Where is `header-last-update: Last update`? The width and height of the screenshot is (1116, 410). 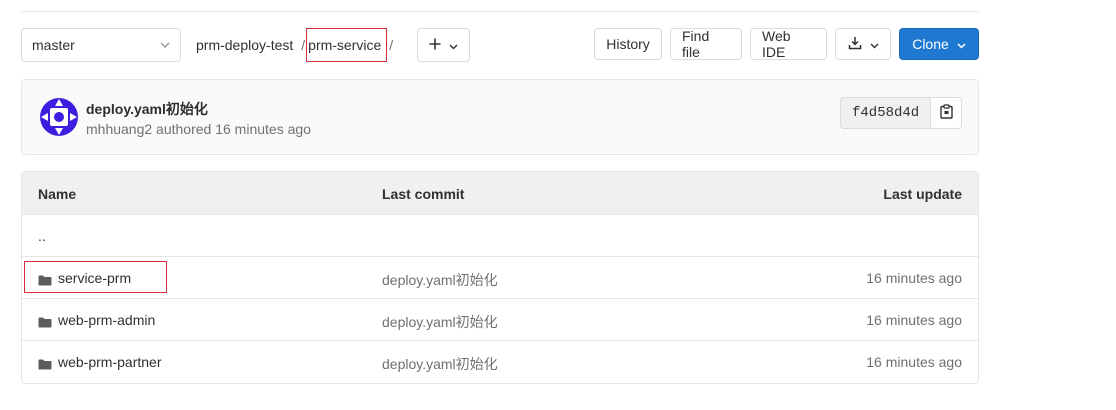 header-last-update: Last update is located at coordinates (922, 194).